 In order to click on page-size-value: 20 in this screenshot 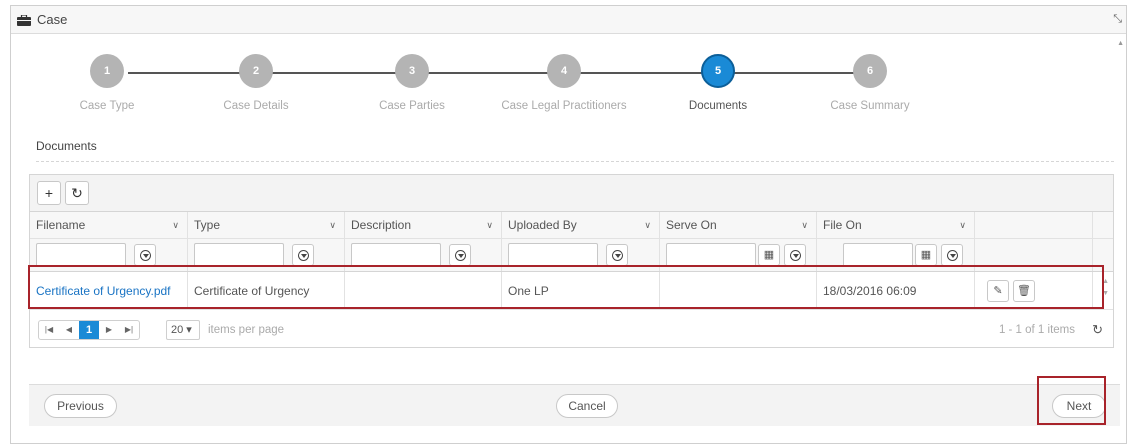, I will do `click(177, 330)`.